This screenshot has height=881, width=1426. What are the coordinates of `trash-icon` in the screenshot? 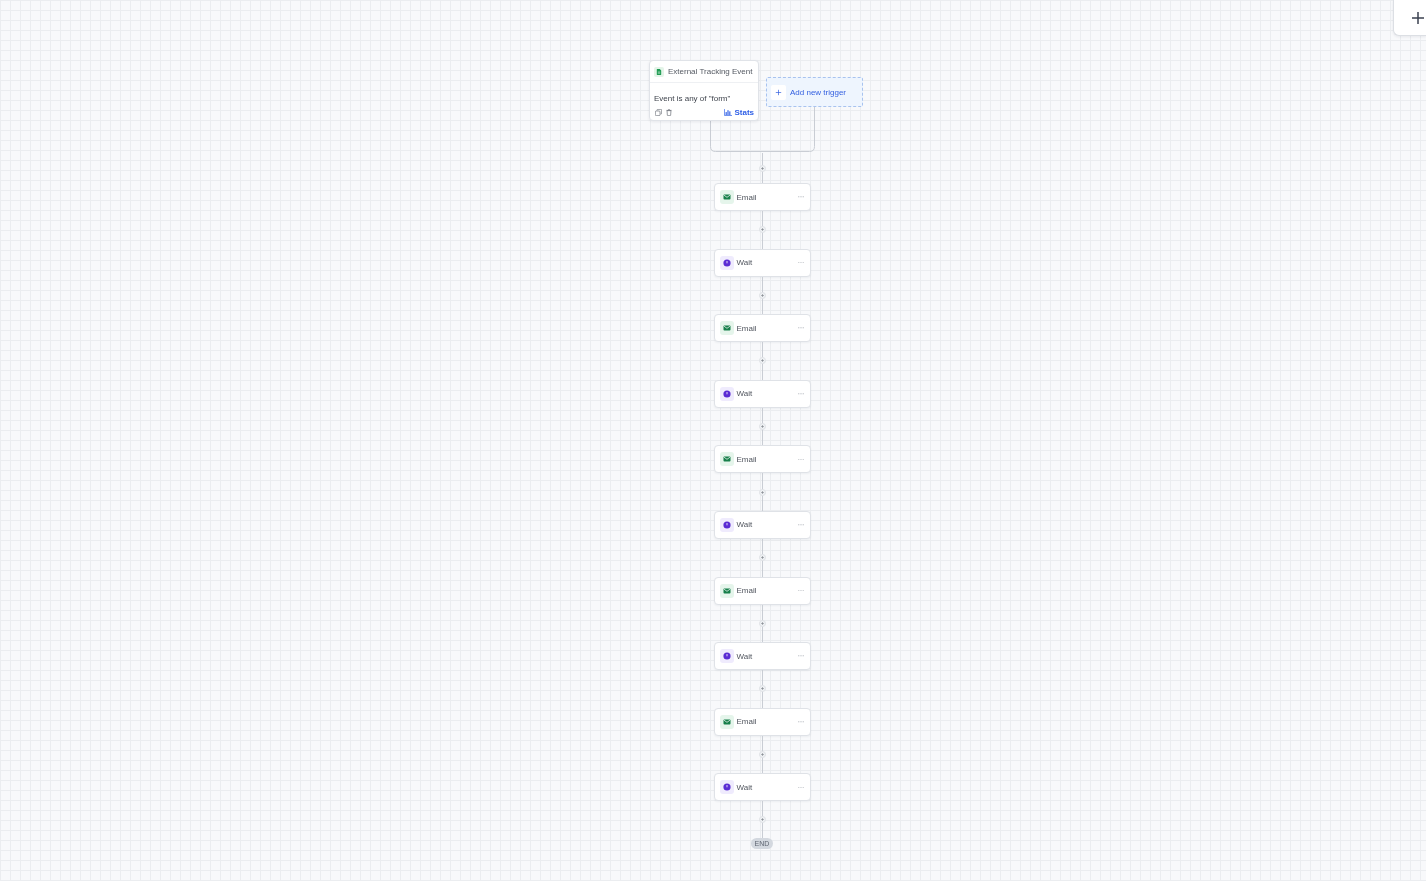 It's located at (669, 112).